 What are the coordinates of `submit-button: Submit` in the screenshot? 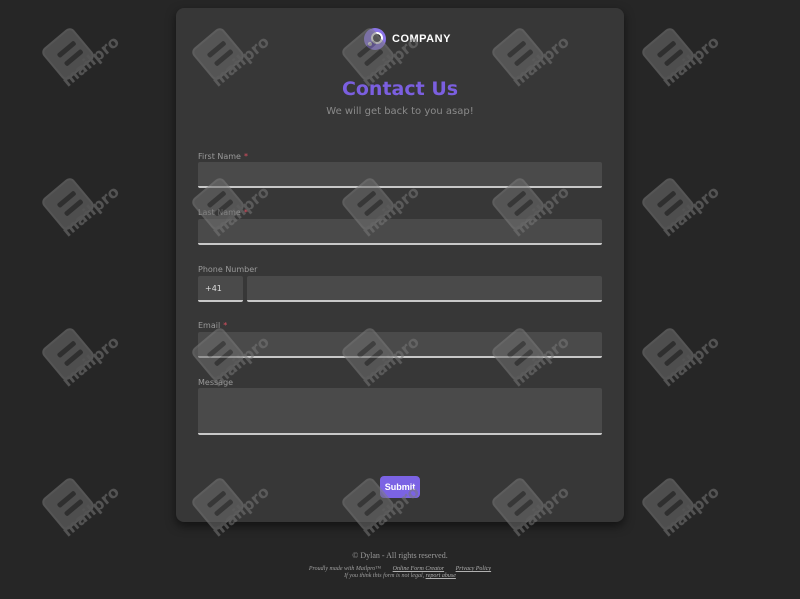 It's located at (400, 487).